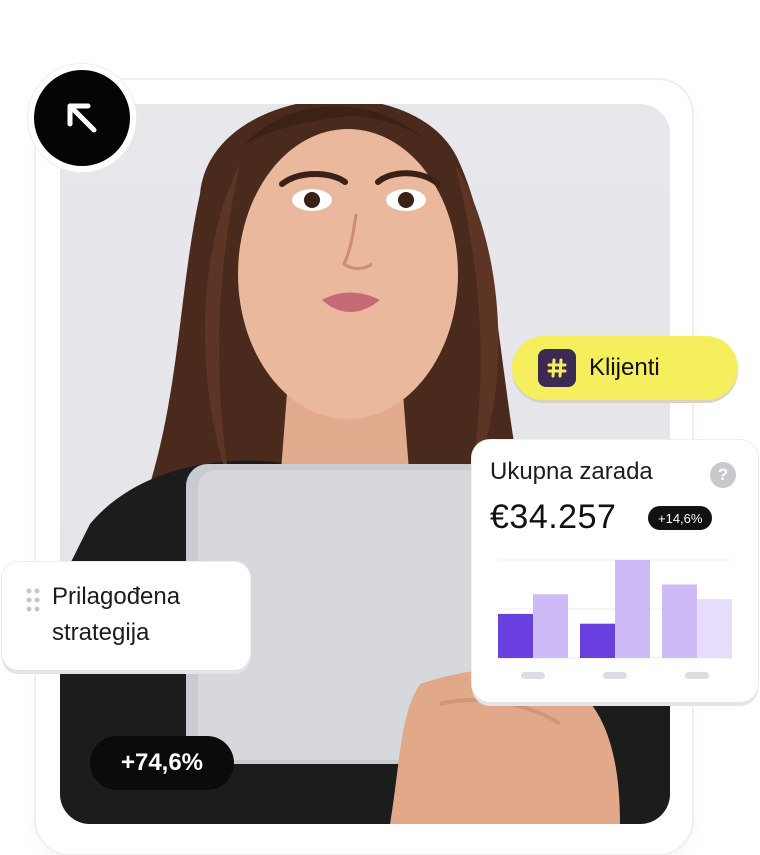 The height and width of the screenshot is (855, 760). Describe the element at coordinates (116, 596) in the screenshot. I see `strategy-label-line1: Prilagođena` at that location.